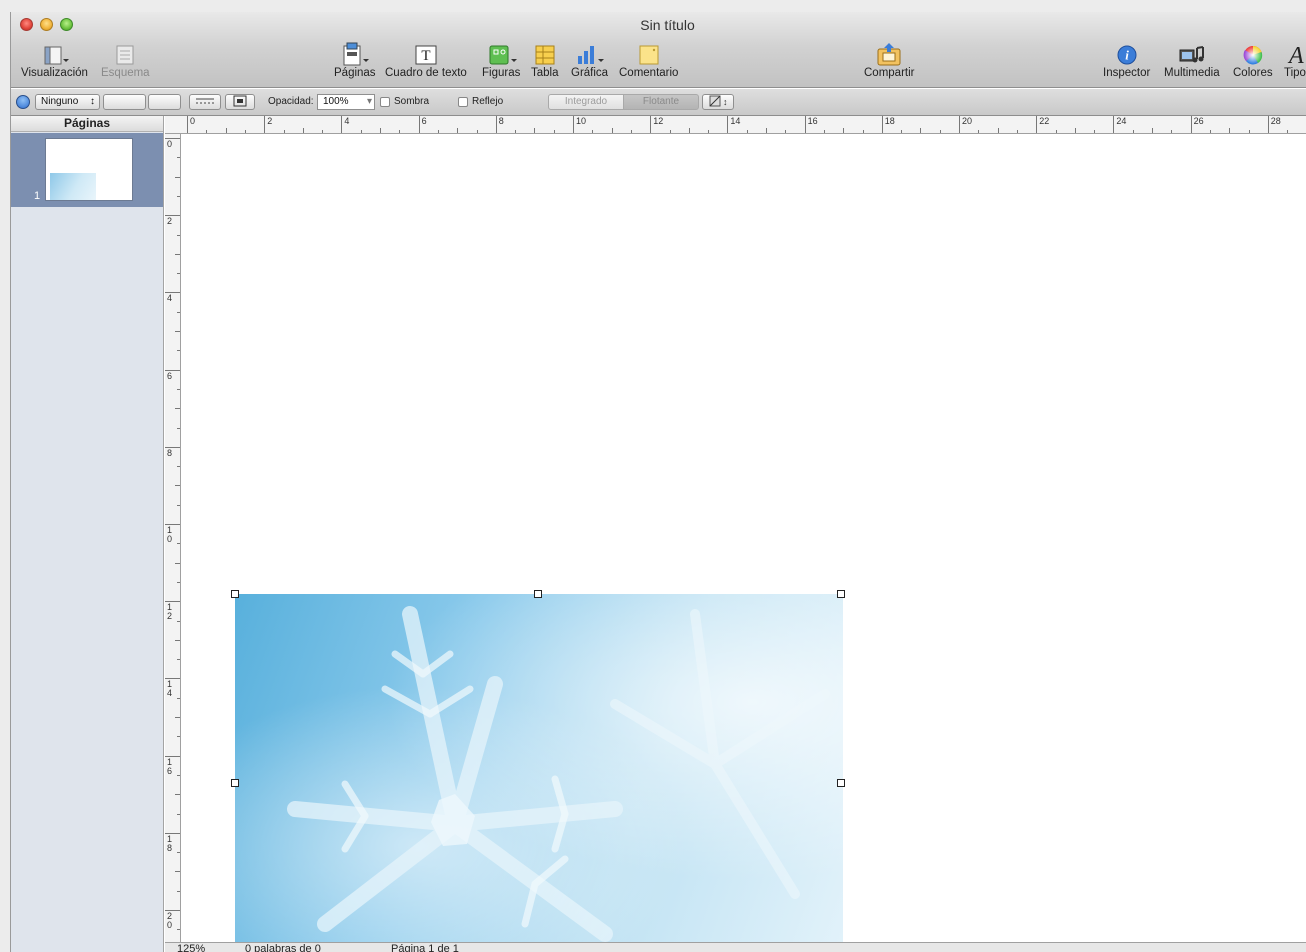 Image resolution: width=1306 pixels, height=952 pixels. I want to click on resize-handle-middle-right, so click(841, 783).